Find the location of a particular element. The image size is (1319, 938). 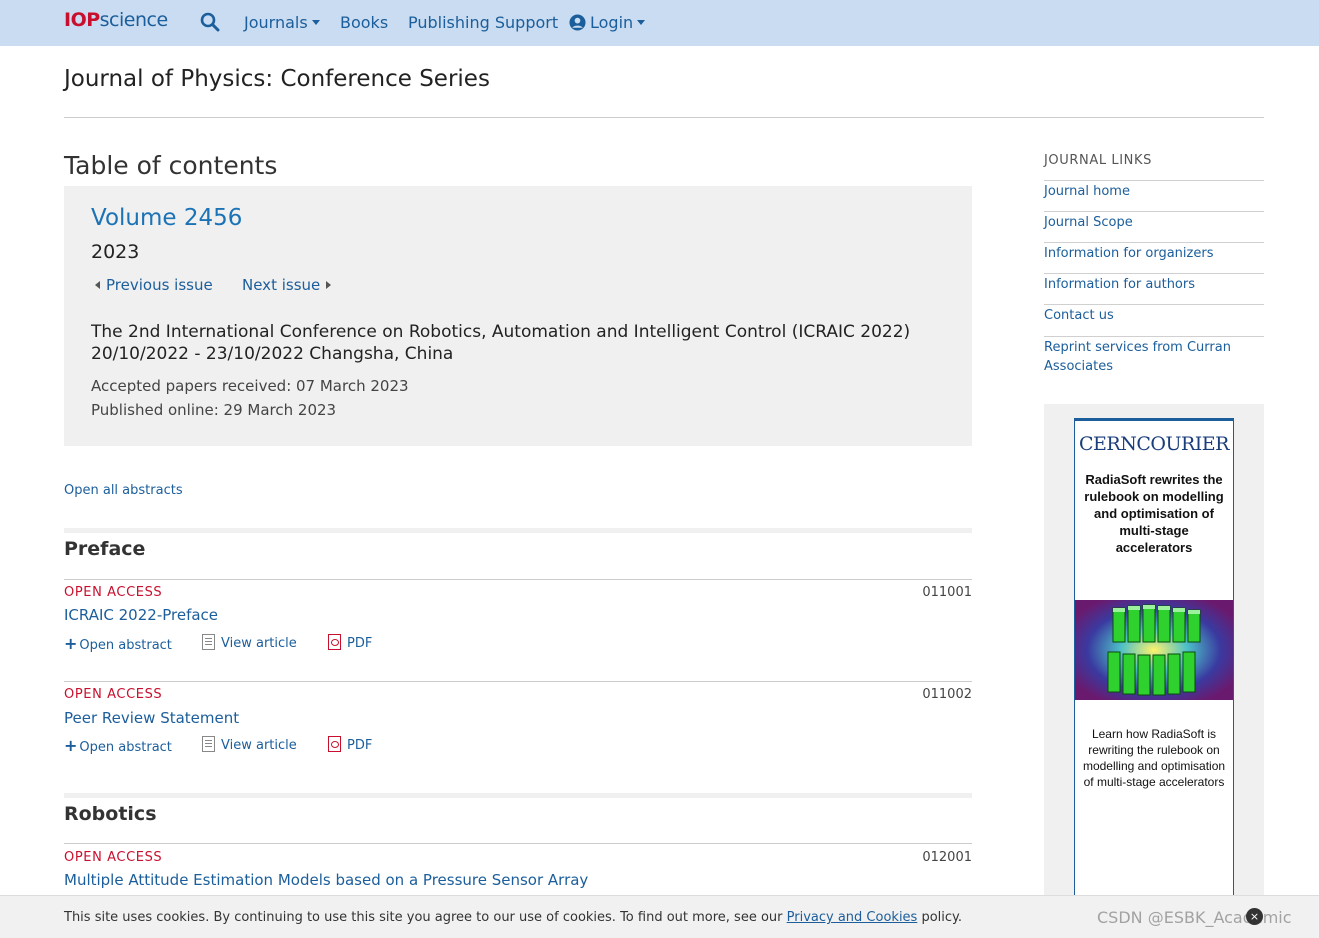

journal-home-link: Journal home is located at coordinates (1151, 191).